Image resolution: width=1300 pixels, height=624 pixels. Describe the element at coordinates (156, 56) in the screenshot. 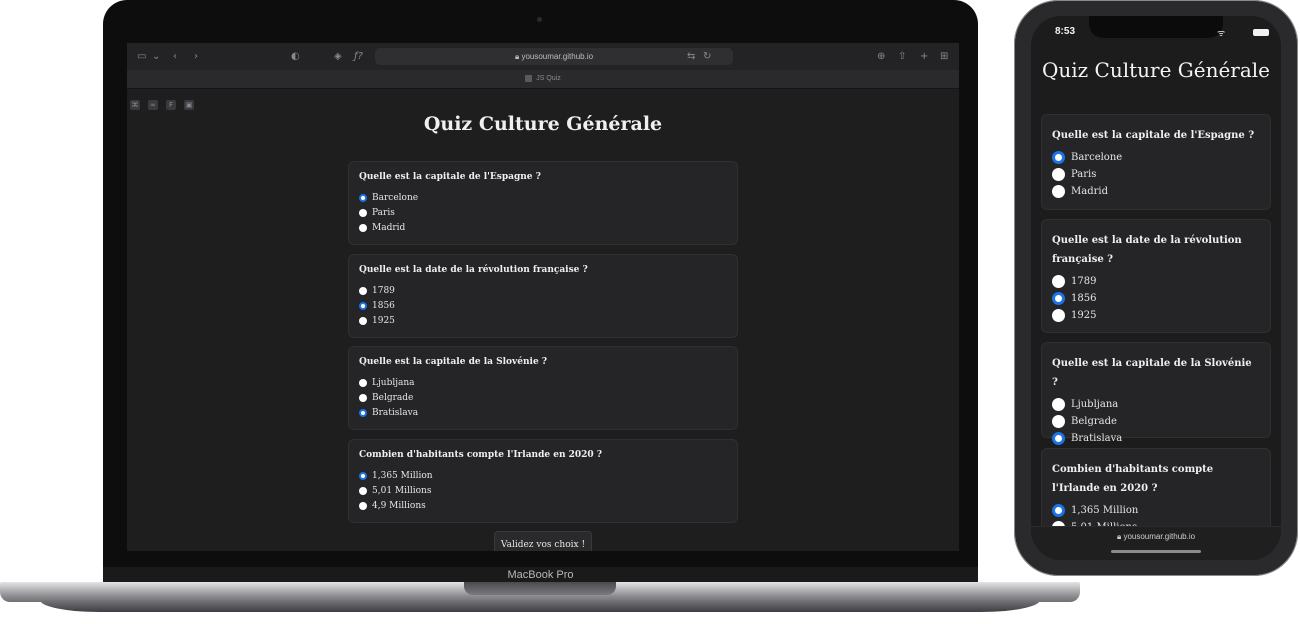

I see `chevron-down-icon: ⌄` at that location.